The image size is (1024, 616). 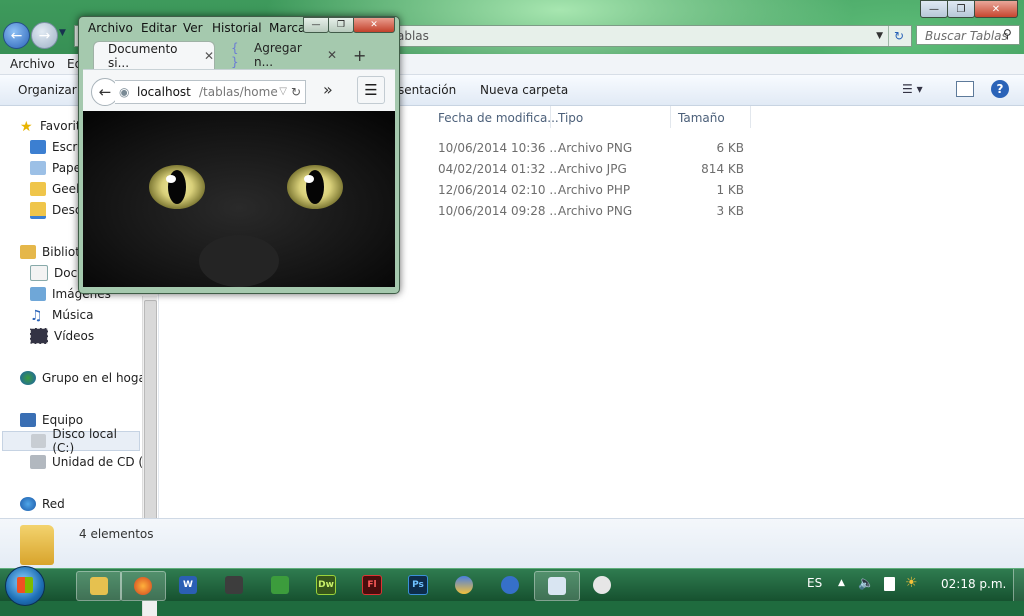 What do you see at coordinates (427, 90) in the screenshot?
I see `presentation-button: sentación` at bounding box center [427, 90].